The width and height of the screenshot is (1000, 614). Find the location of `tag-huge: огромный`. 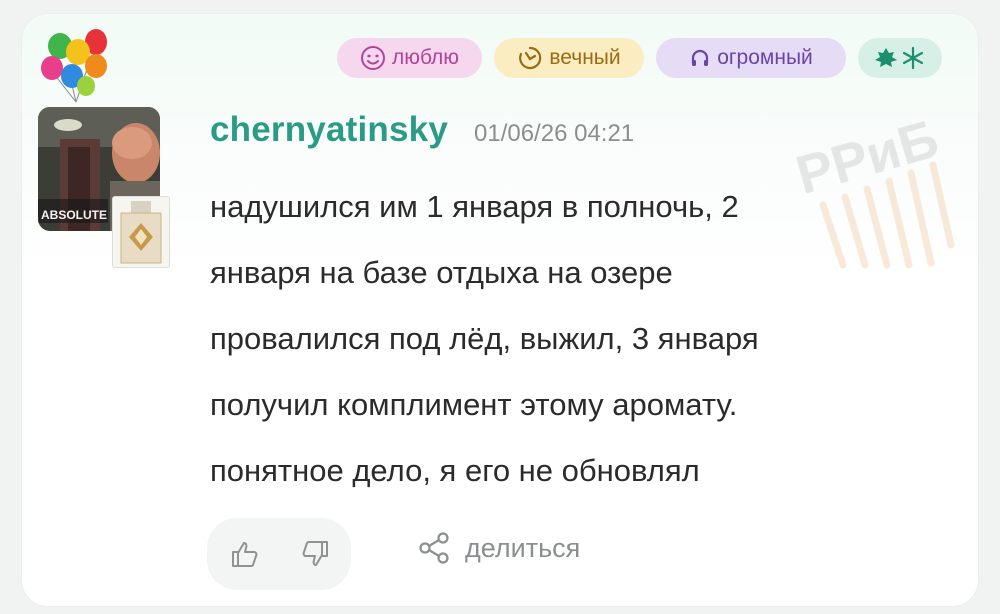

tag-huge: огромный is located at coordinates (751, 58).